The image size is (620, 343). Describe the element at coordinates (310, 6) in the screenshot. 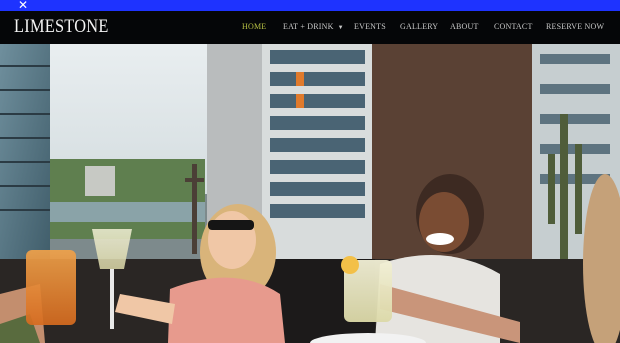

I see `top-announcement-bar: ✕` at that location.